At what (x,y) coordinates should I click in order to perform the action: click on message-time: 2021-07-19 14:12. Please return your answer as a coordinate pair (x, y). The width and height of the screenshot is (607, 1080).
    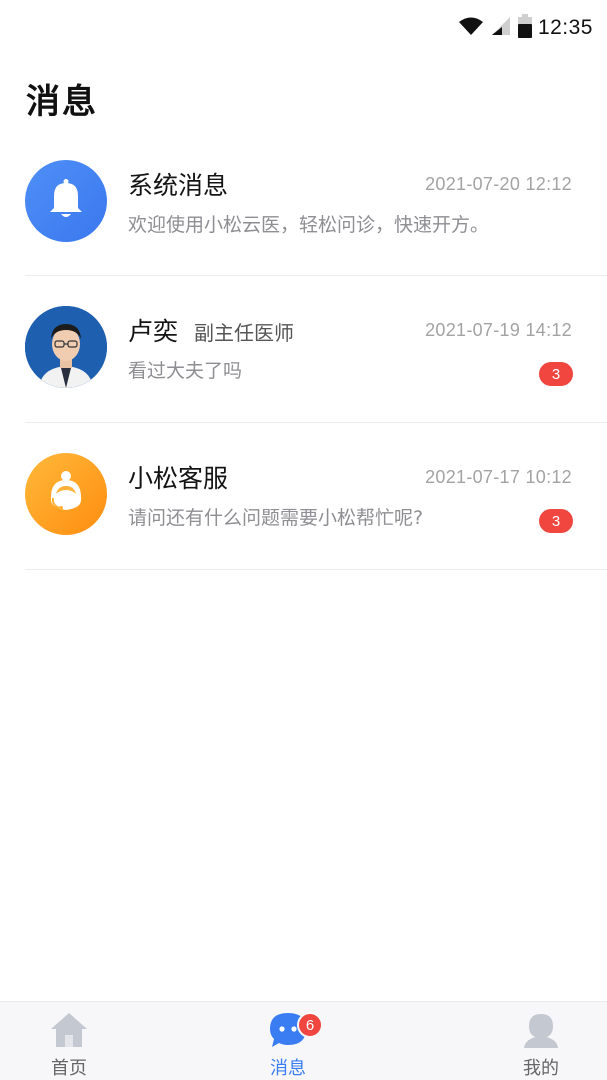
    Looking at the image, I should click on (498, 330).